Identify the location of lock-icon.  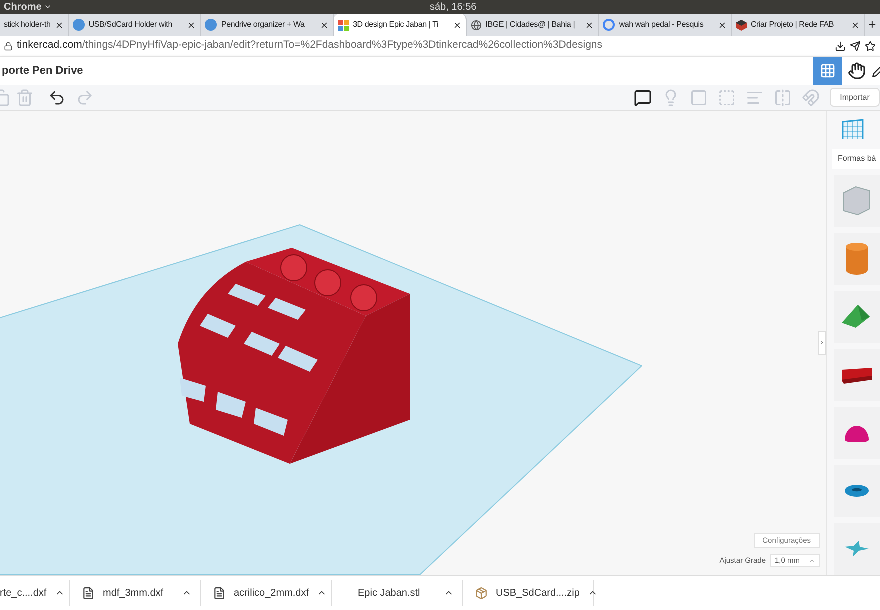
(8, 46).